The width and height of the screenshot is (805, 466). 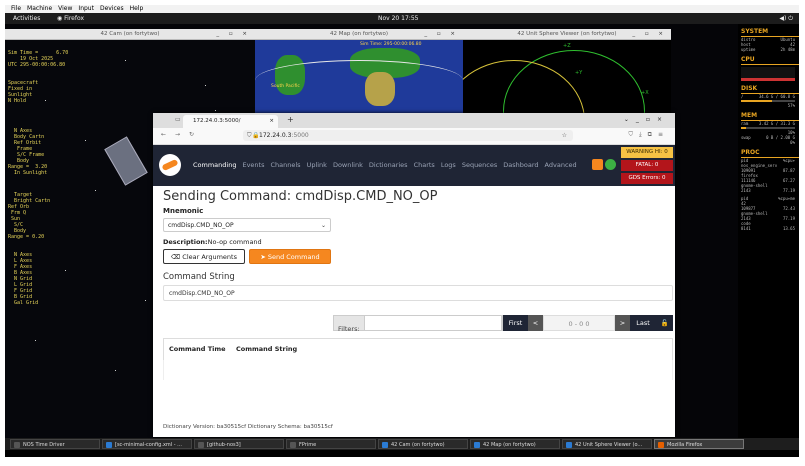 I want to click on hud-toggle: Gal Grid, so click(x=23, y=303).